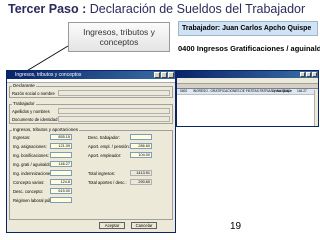 The width and height of the screenshot is (320, 240). Describe the element at coordinates (61, 164) in the screenshot. I see `left-value: 146.27` at that location.